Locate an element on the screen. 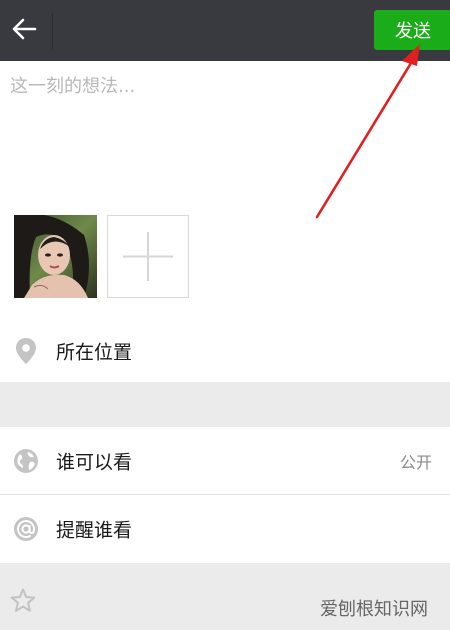  plus-icon is located at coordinates (148, 266).